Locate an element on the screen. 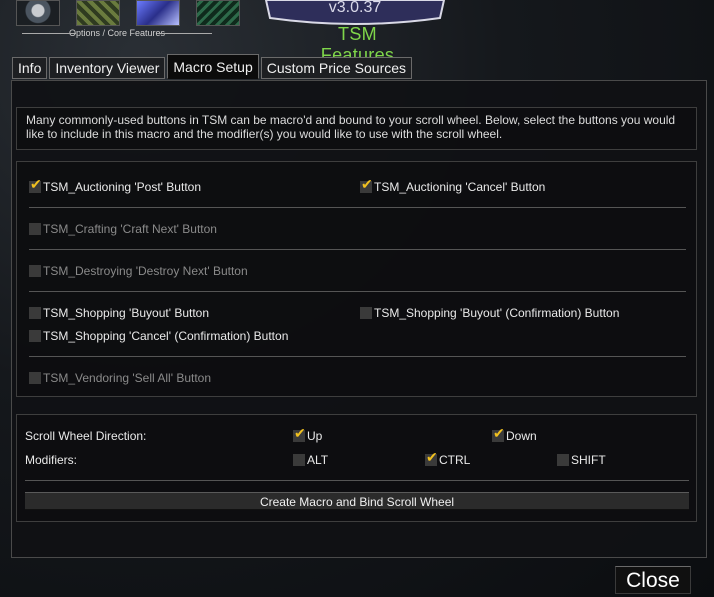  scroll-direction-label: Scroll Wheel Direction: is located at coordinates (86, 436).